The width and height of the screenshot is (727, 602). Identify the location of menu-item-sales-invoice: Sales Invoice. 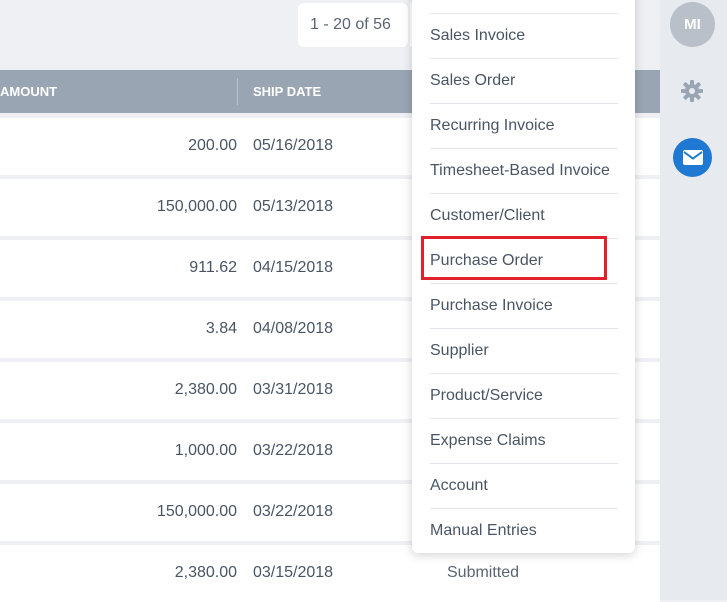
(524, 35).